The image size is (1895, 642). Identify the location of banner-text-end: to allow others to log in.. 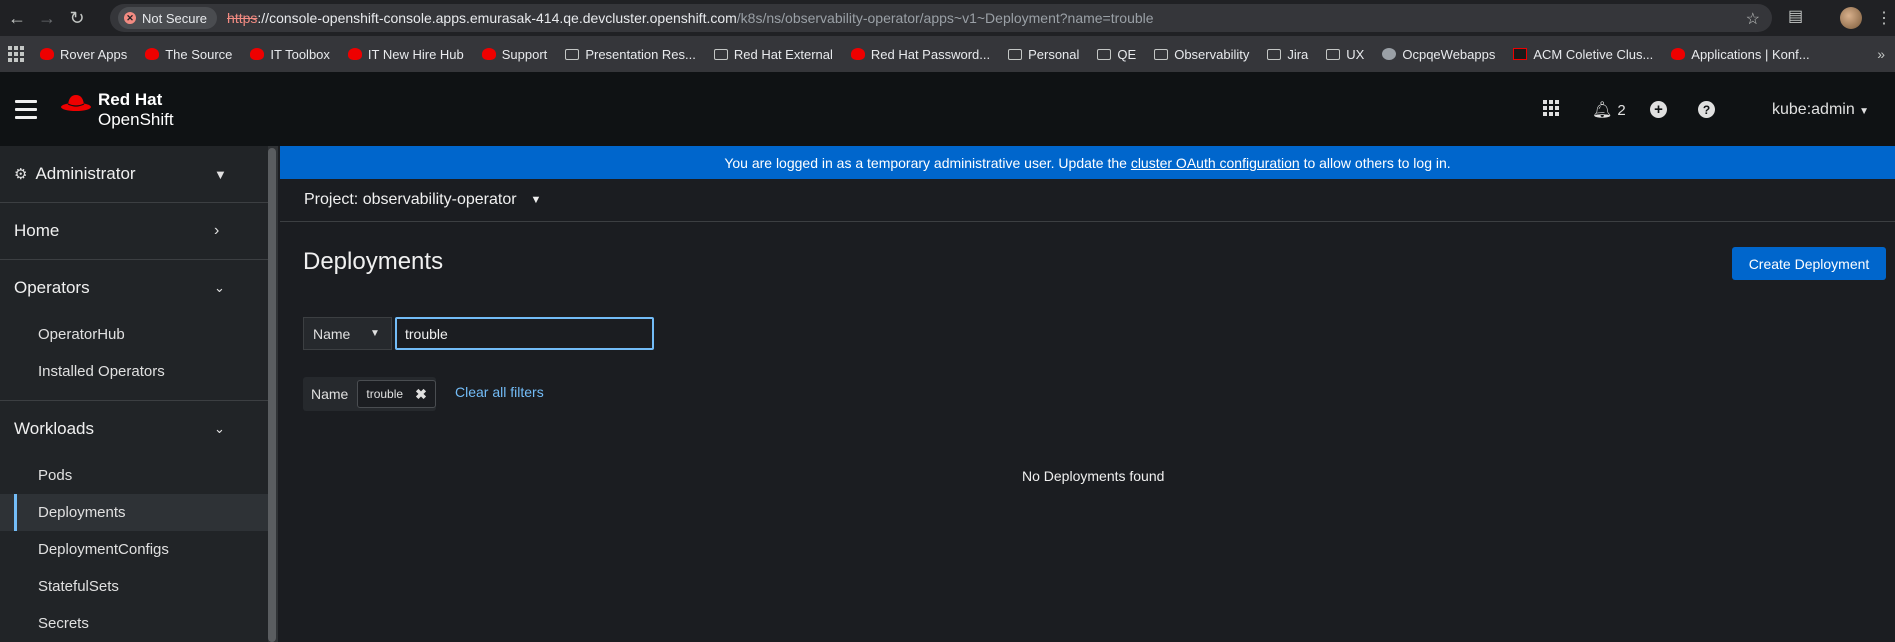
(1375, 162).